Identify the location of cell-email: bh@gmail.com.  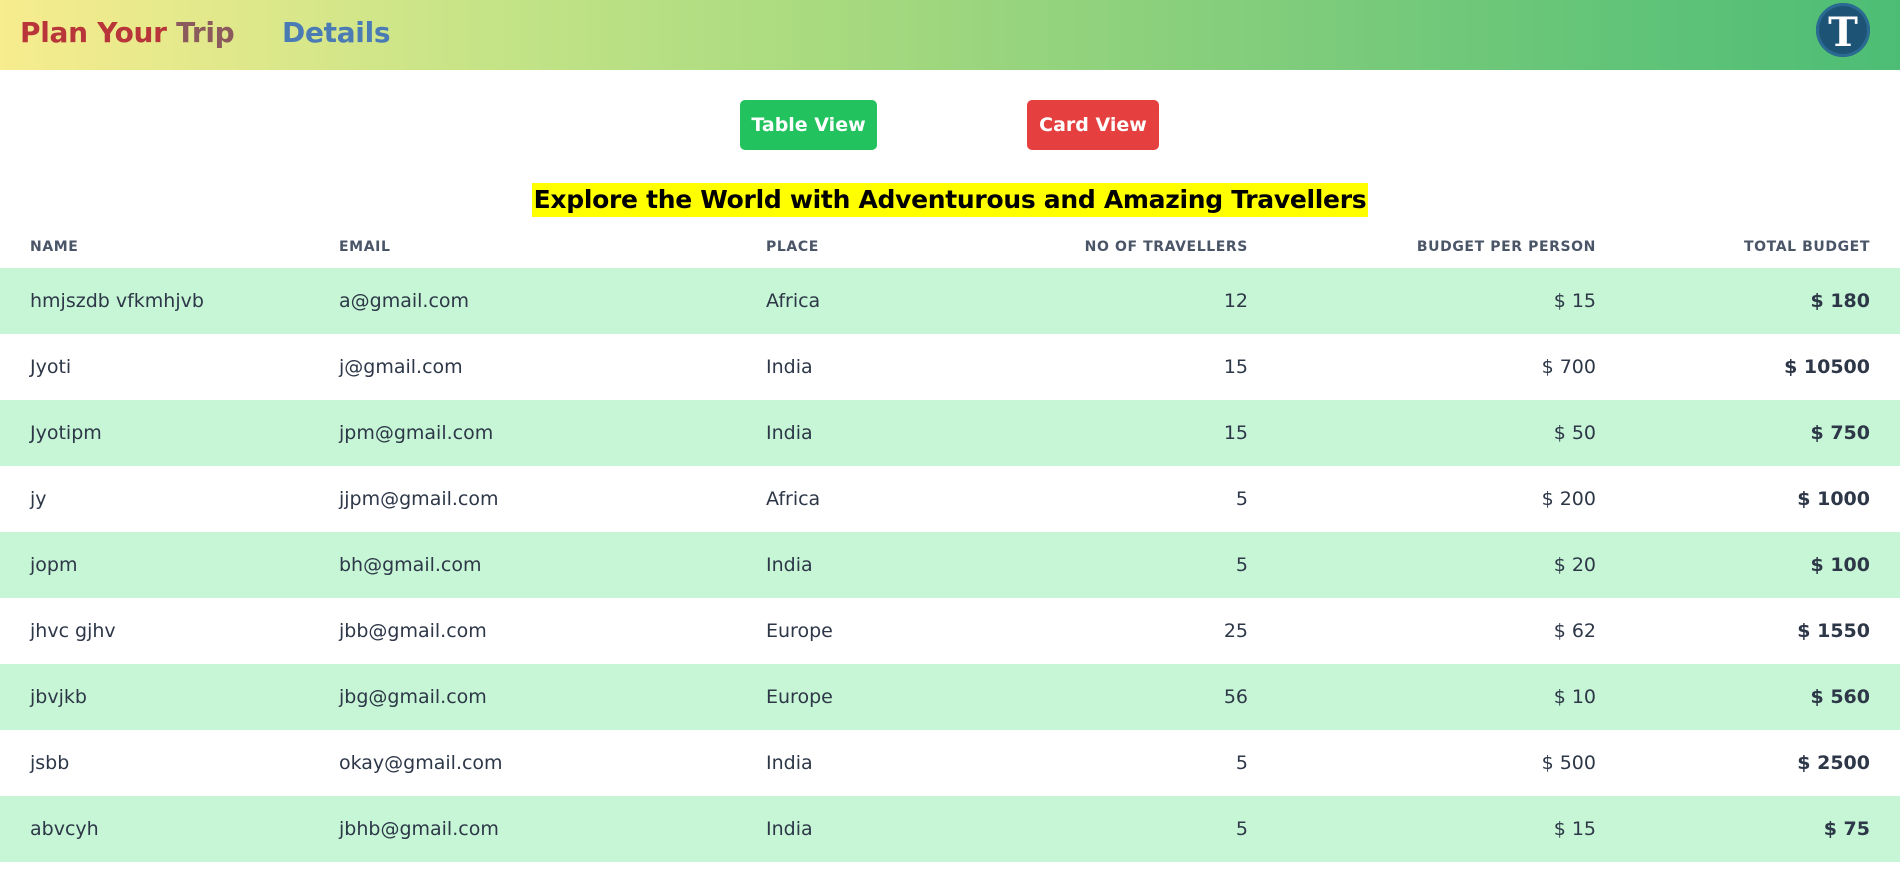
(410, 565).